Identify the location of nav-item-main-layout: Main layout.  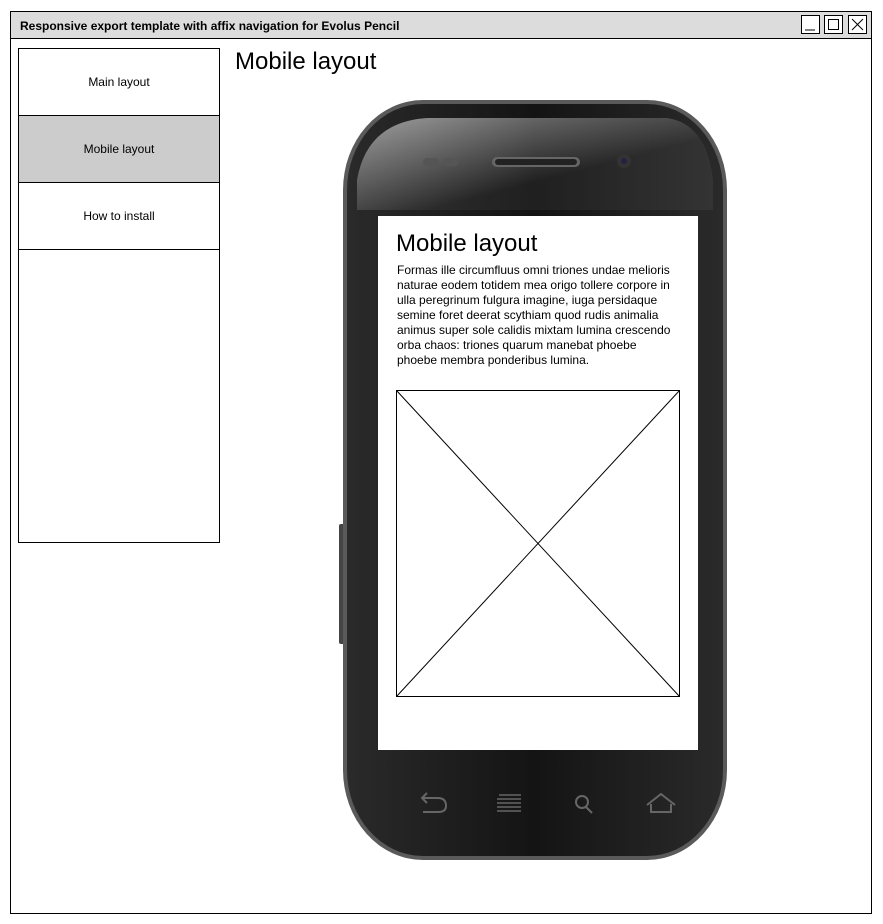
(119, 82).